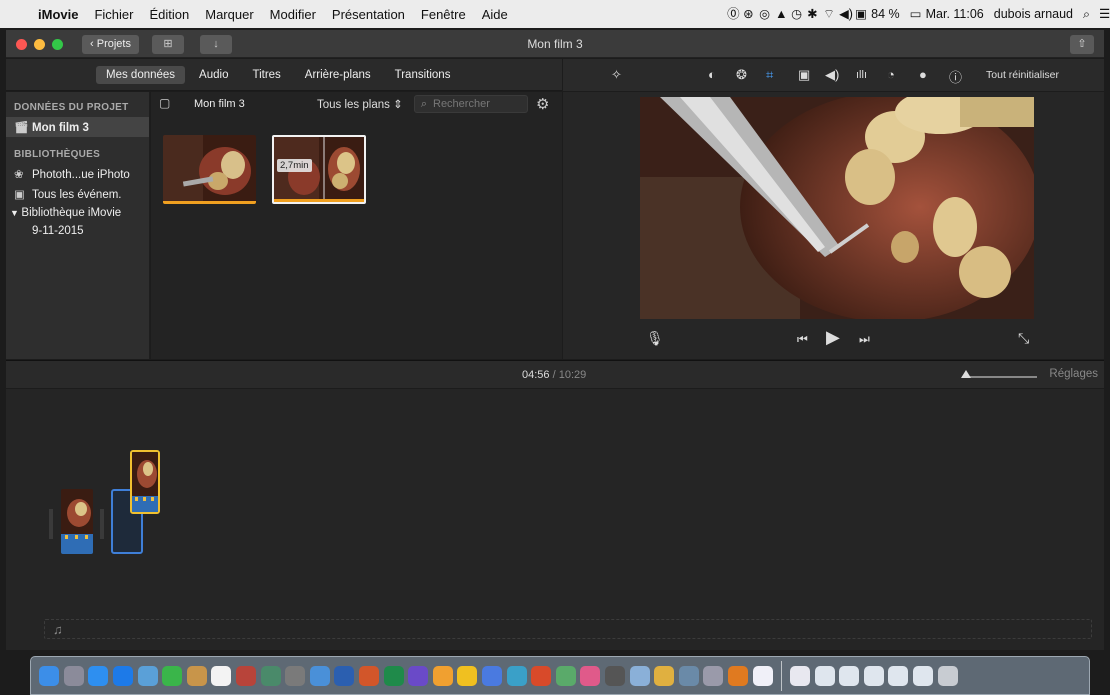 This screenshot has width=1110, height=695. Describe the element at coordinates (1022, 75) in the screenshot. I see `reset-all-button: Tout réinitialiser` at that location.